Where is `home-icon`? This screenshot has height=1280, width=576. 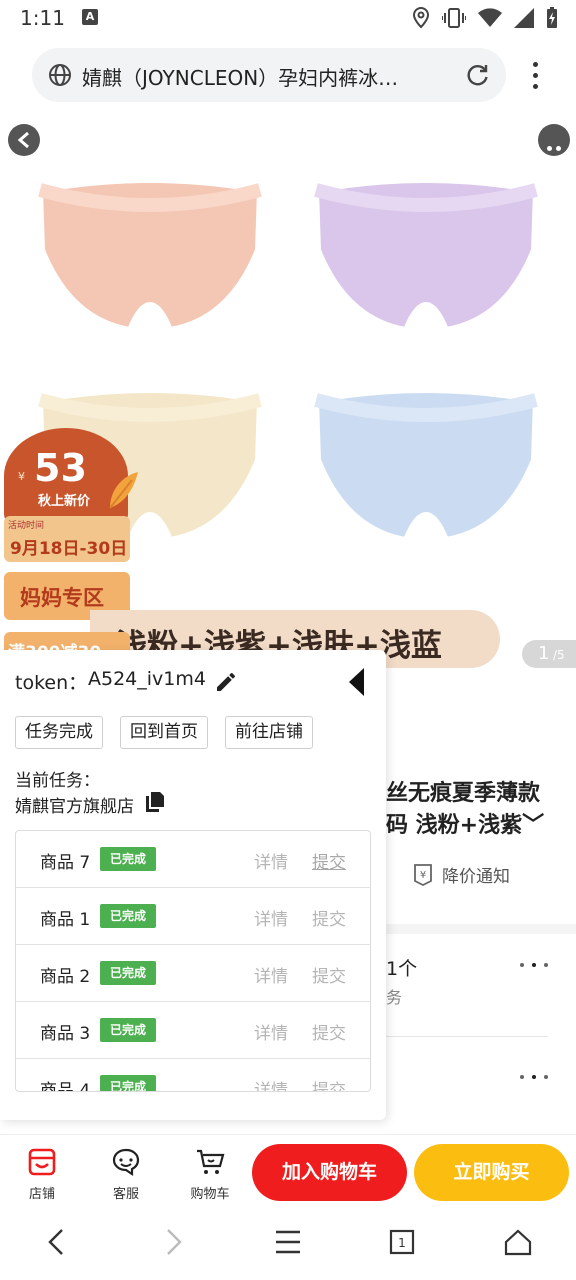
home-icon is located at coordinates (518, 1242).